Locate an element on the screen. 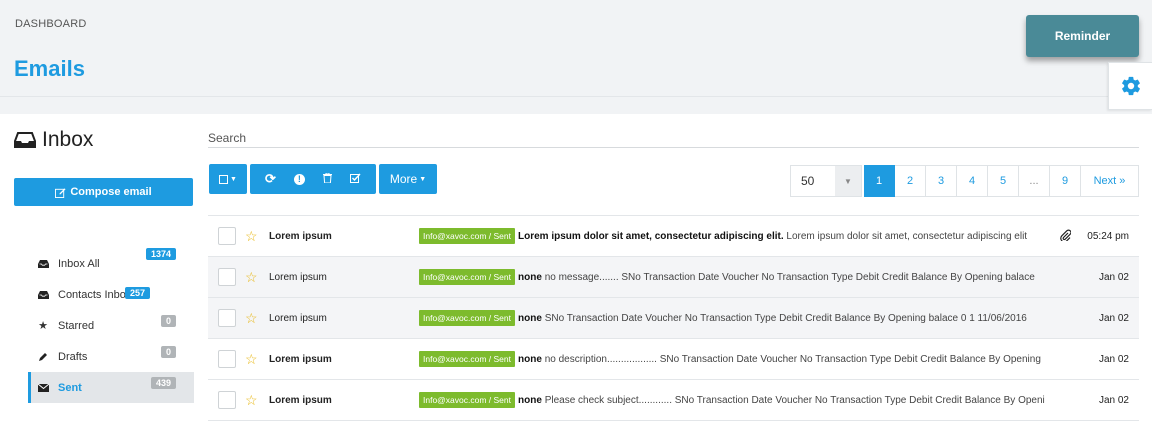 The height and width of the screenshot is (422, 1152). email-toolbar: ▼ ⟳ ! More ▼ is located at coordinates (323, 179).